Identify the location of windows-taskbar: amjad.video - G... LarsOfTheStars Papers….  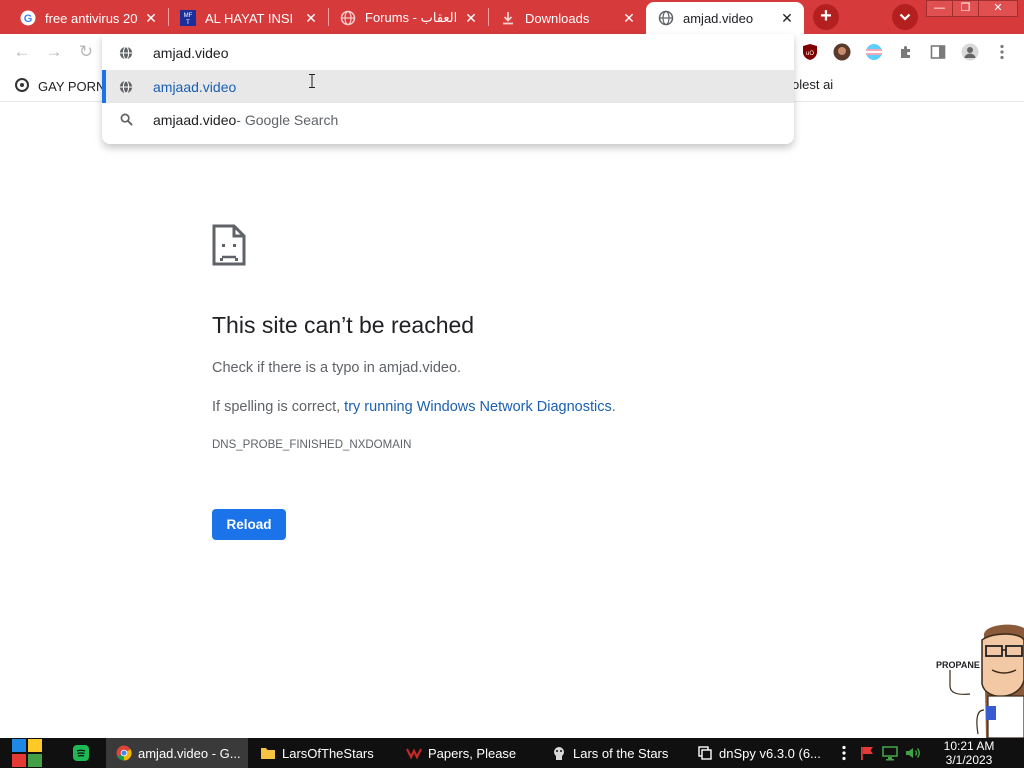
(512, 753).